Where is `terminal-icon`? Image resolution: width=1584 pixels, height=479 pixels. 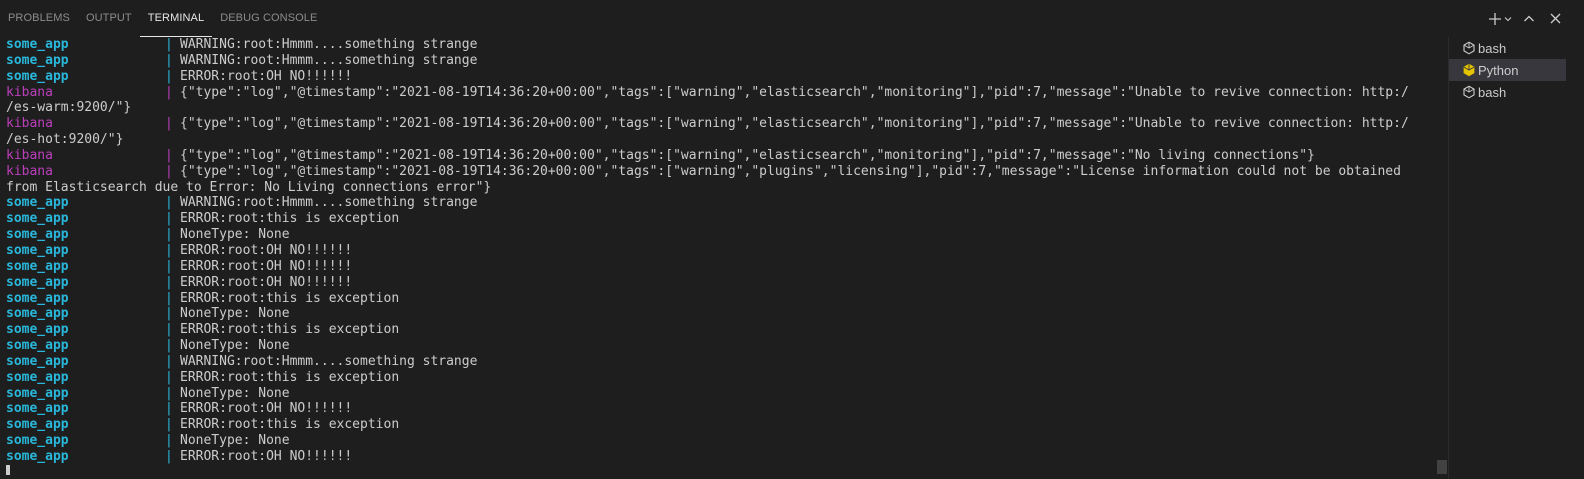 terminal-icon is located at coordinates (1469, 92).